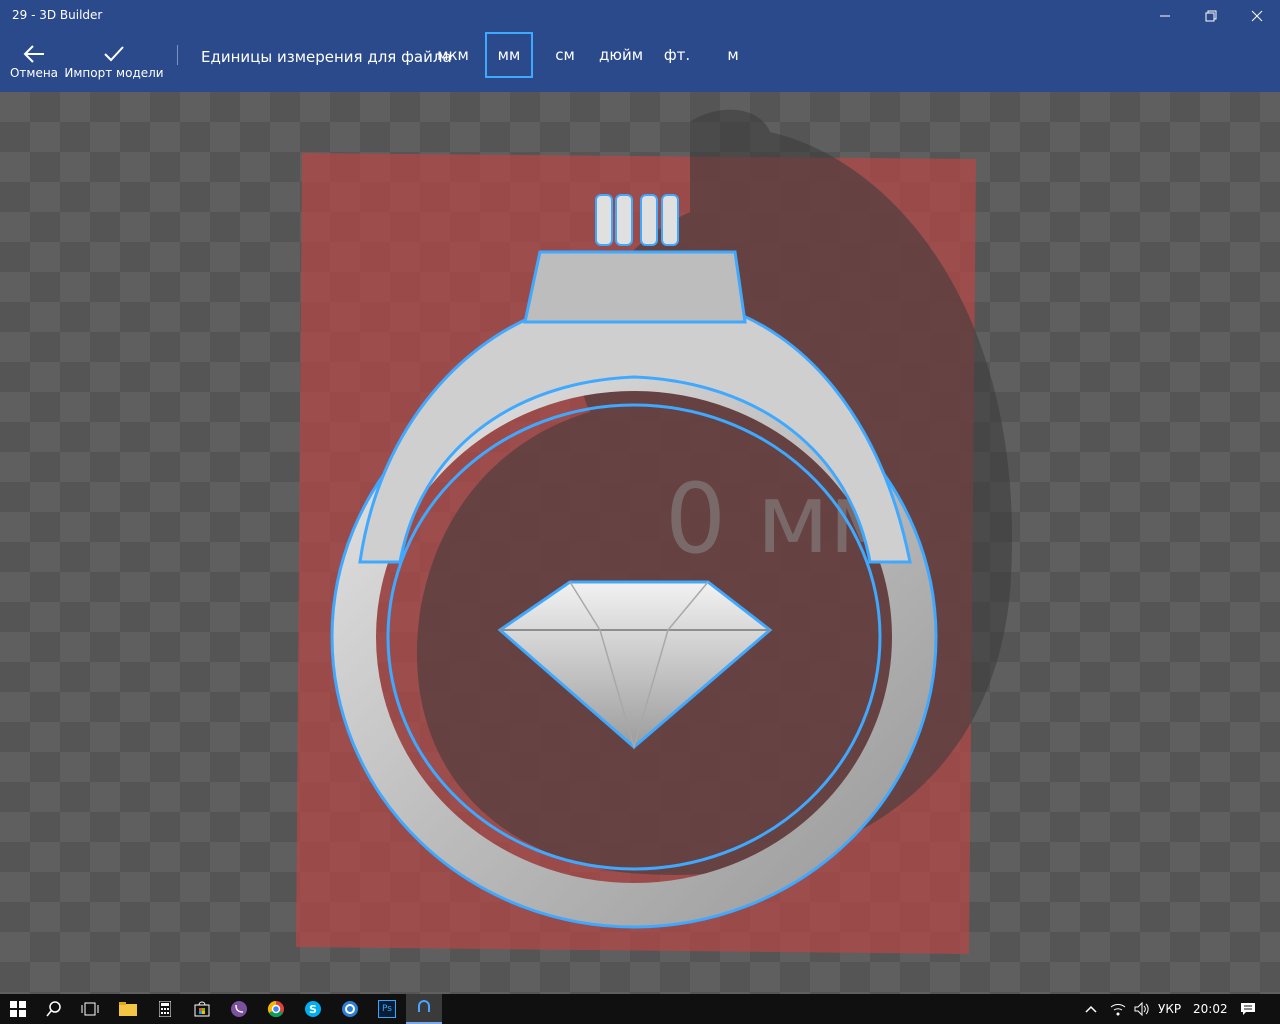 The image size is (1280, 1024). I want to click on viber-icon, so click(239, 1009).